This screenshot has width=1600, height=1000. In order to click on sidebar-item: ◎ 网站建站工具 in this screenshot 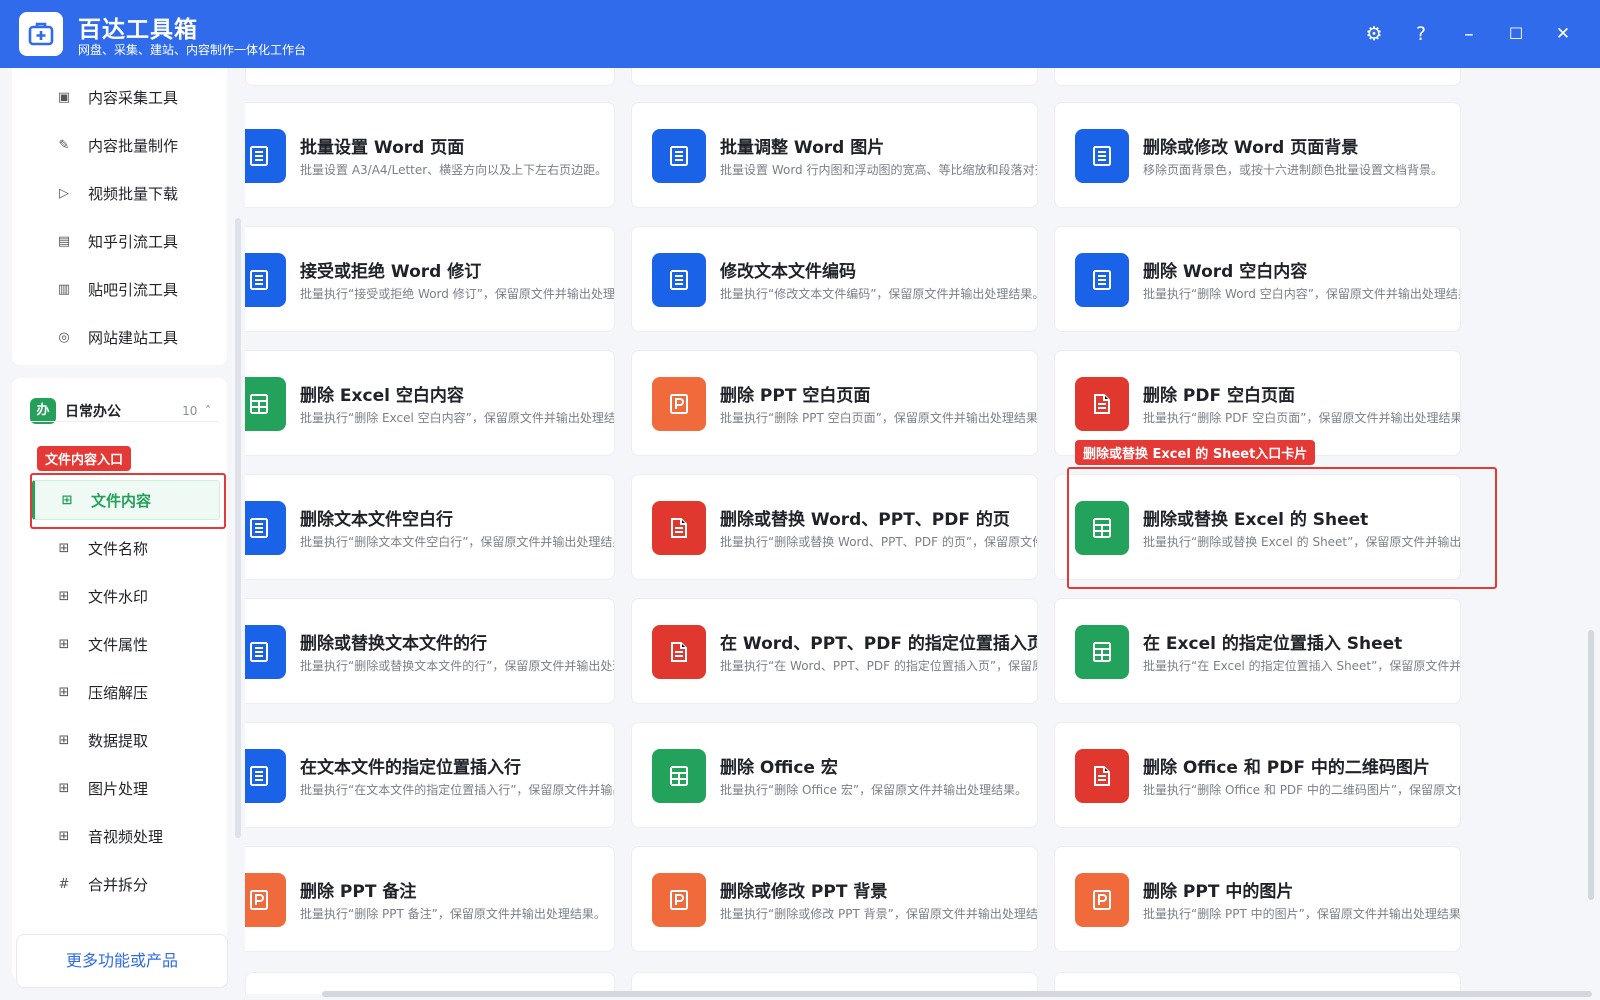, I will do `click(126, 337)`.